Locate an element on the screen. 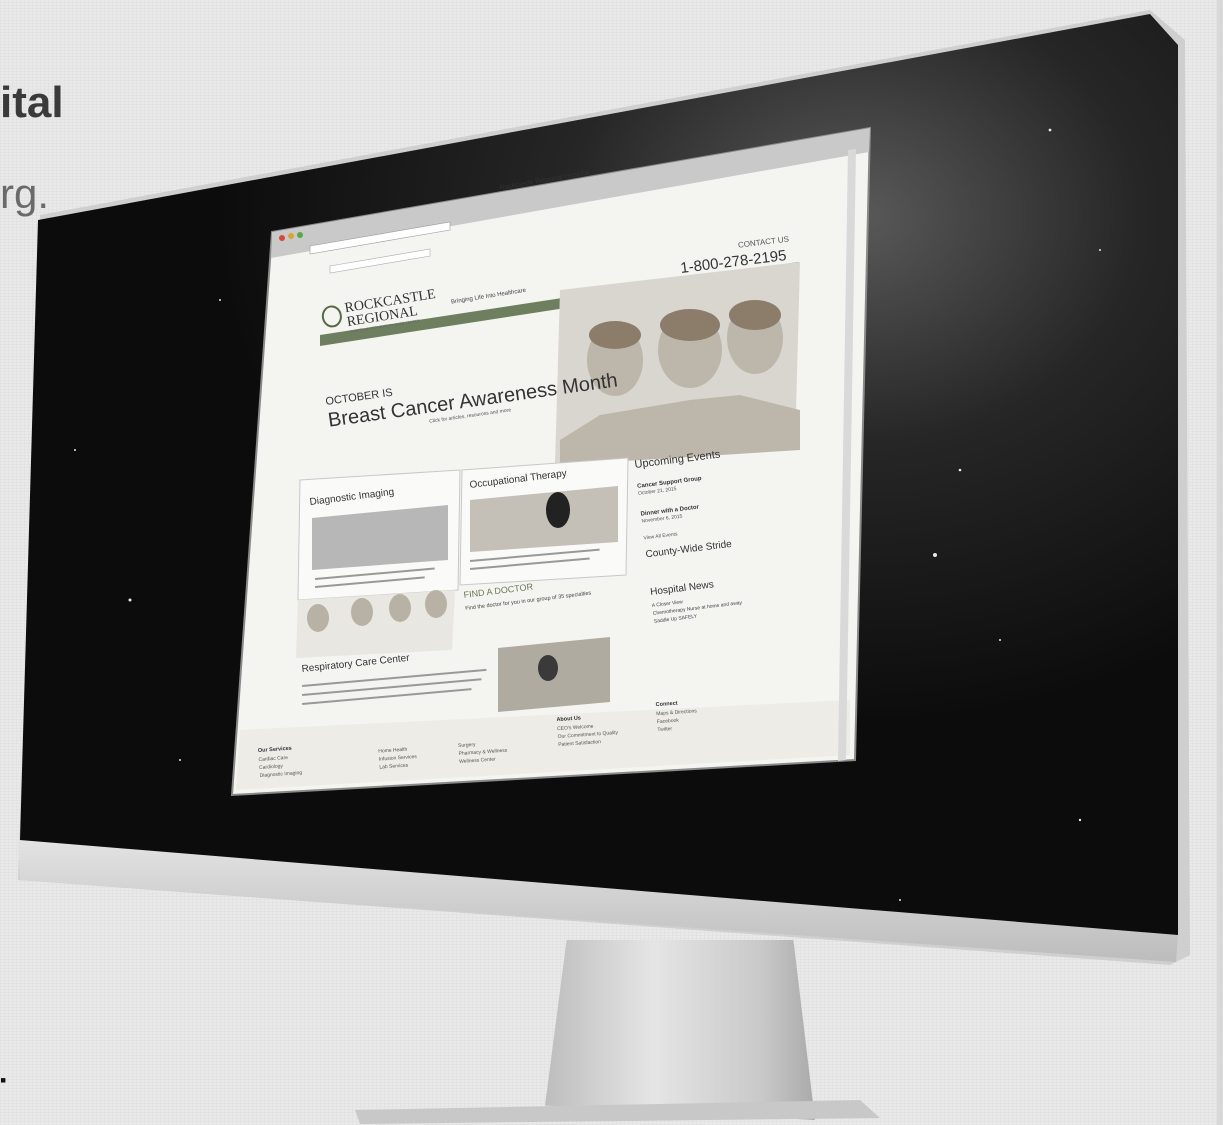 The height and width of the screenshot is (1125, 1223). footer-col3-item1: Surgery is located at coordinates (467, 745).